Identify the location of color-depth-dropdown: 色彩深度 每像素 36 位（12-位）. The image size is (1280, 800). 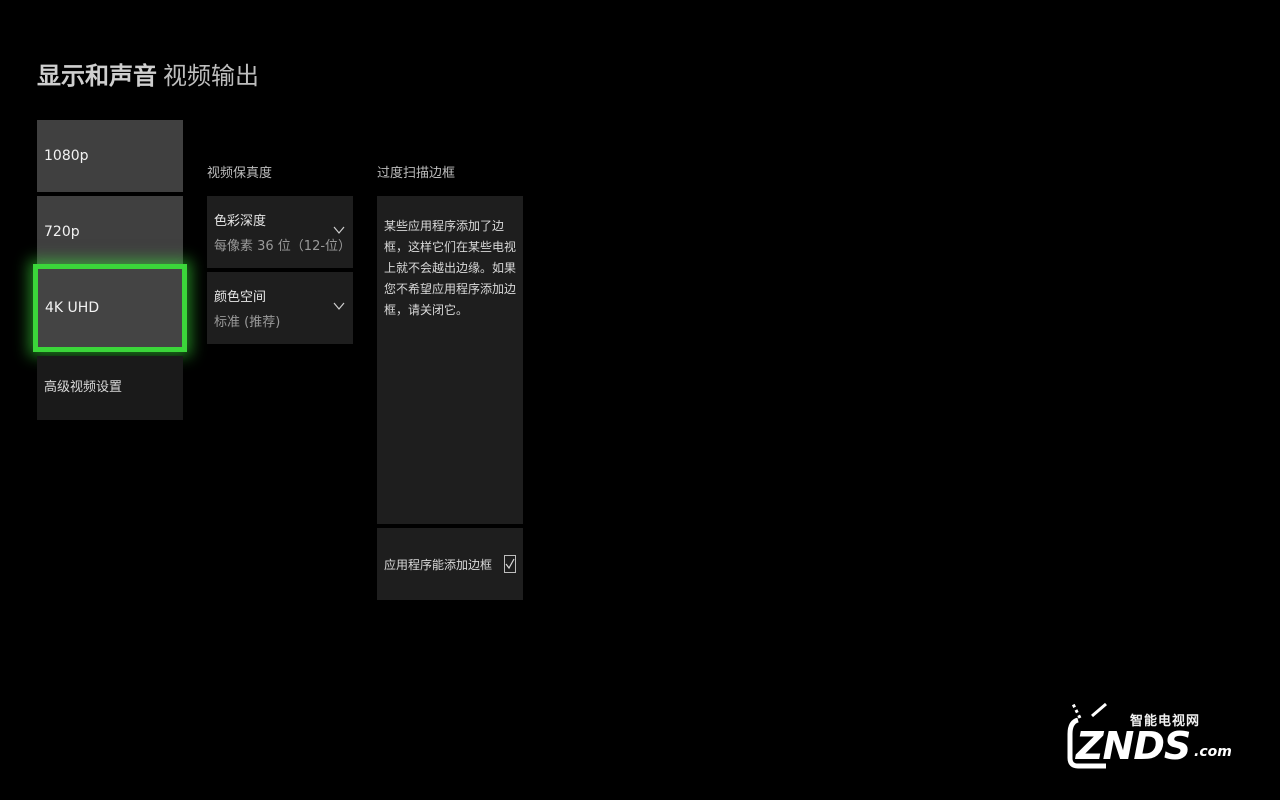
(280, 232).